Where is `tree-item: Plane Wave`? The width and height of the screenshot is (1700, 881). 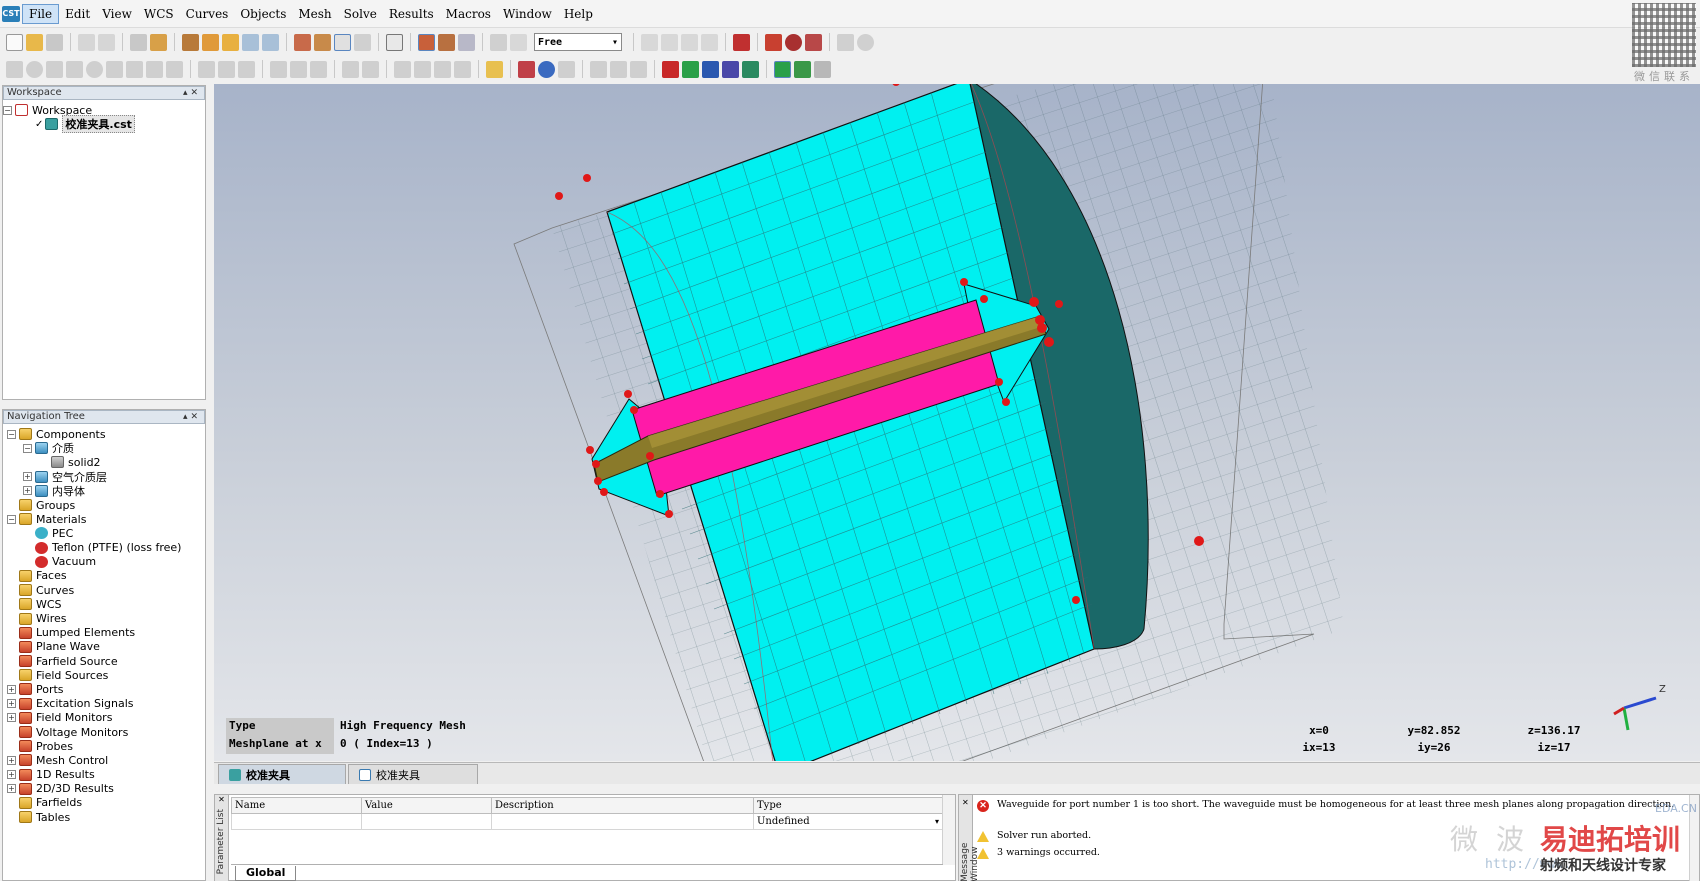 tree-item: Plane Wave is located at coordinates (104, 647).